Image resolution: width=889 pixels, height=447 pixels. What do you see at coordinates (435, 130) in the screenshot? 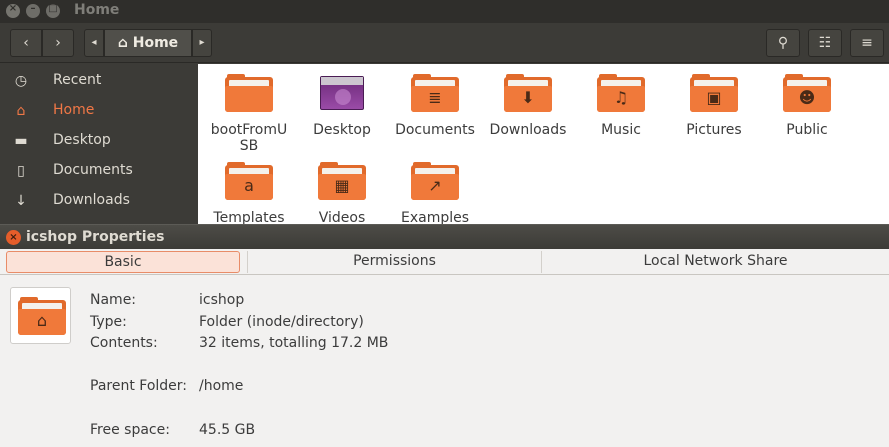
I see `file-label: Documents` at bounding box center [435, 130].